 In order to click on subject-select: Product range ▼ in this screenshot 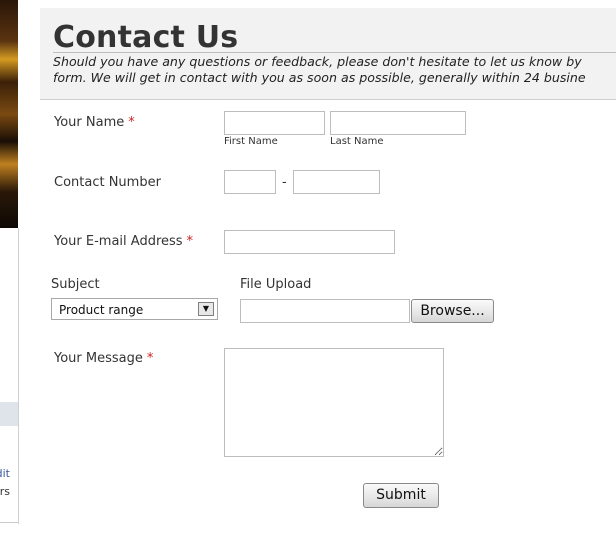, I will do `click(134, 309)`.